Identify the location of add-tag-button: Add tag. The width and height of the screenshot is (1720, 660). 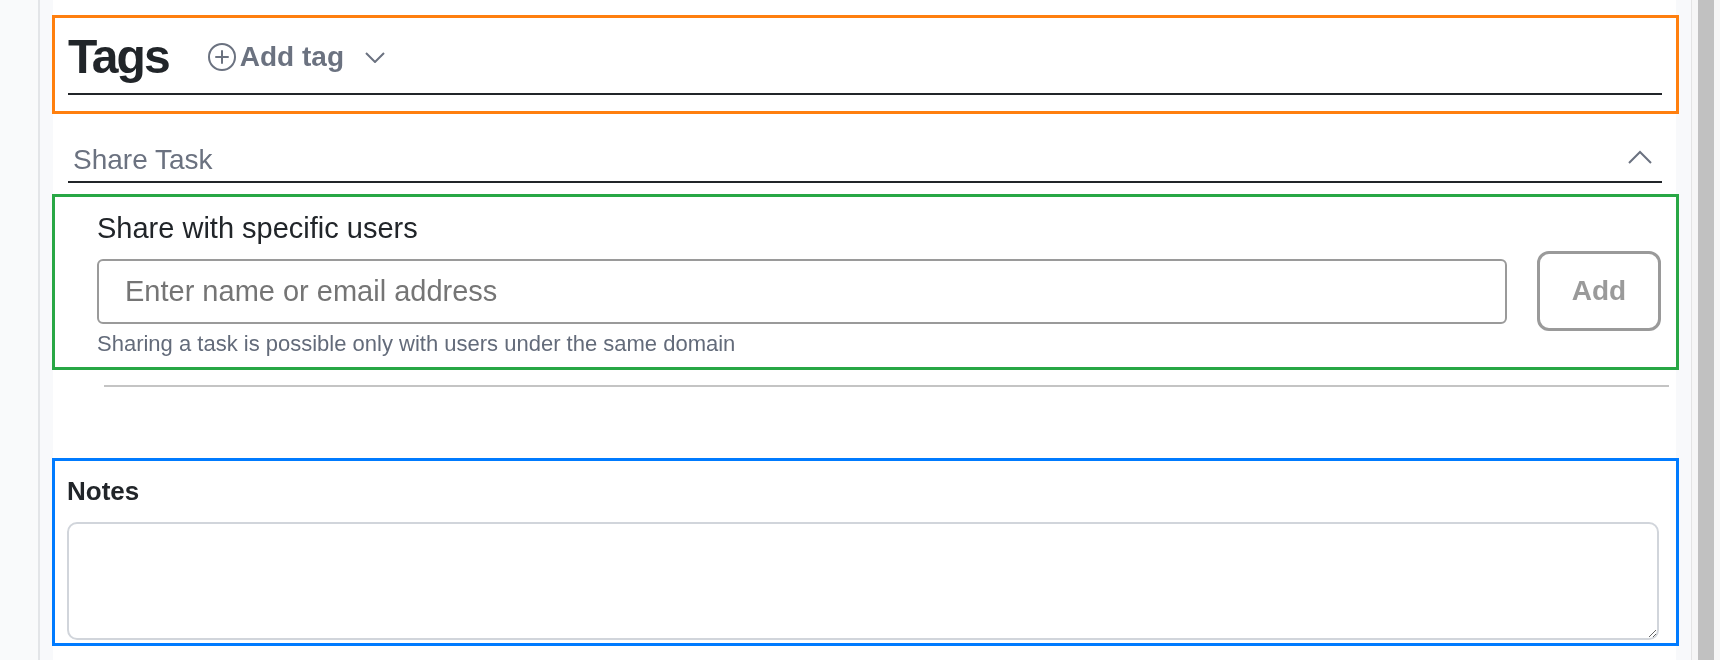
(296, 57).